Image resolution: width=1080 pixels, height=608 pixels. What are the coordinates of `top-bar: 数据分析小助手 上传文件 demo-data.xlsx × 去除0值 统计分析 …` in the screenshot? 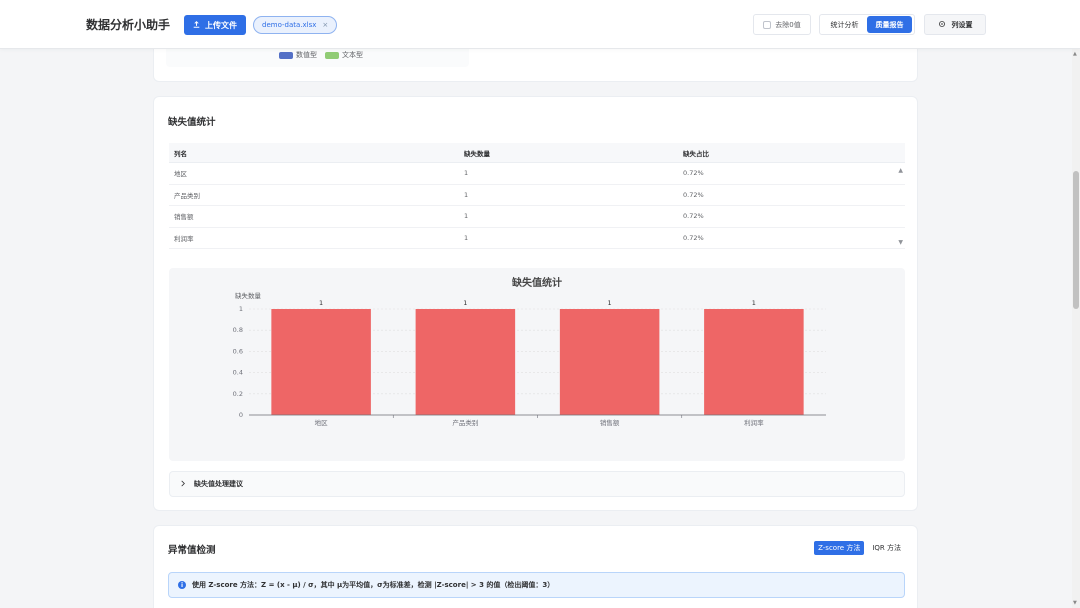 It's located at (540, 24).